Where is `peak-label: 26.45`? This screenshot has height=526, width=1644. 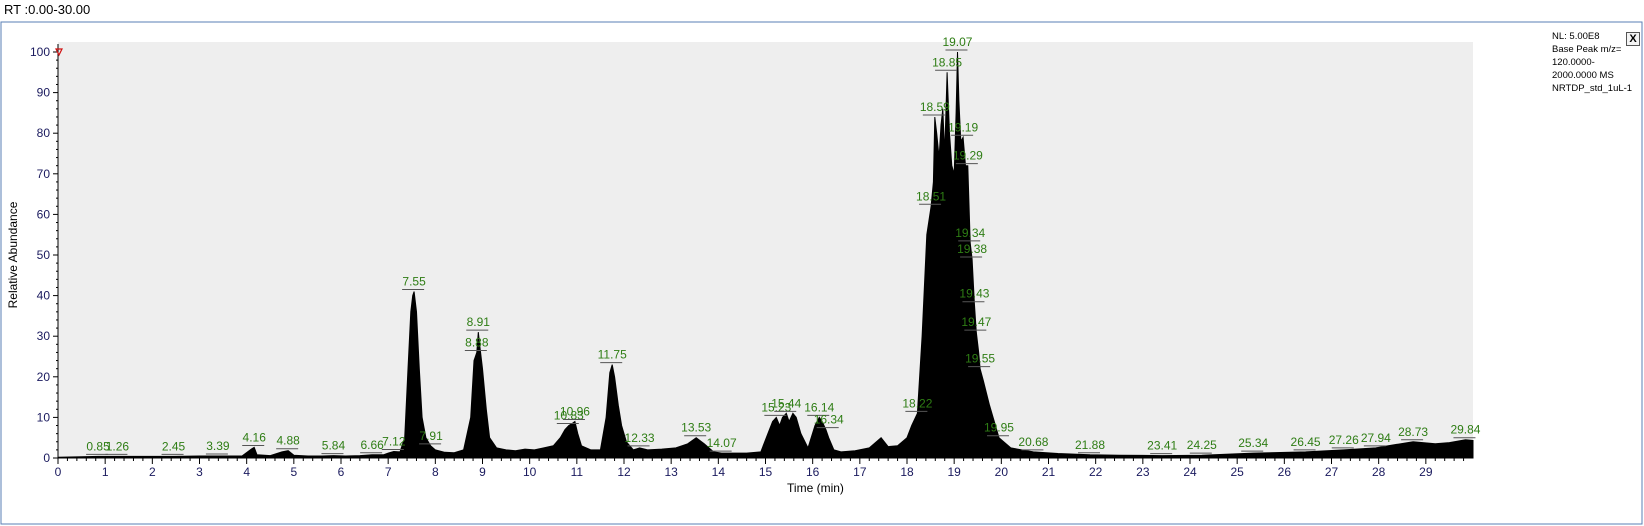 peak-label: 26.45 is located at coordinates (1306, 442).